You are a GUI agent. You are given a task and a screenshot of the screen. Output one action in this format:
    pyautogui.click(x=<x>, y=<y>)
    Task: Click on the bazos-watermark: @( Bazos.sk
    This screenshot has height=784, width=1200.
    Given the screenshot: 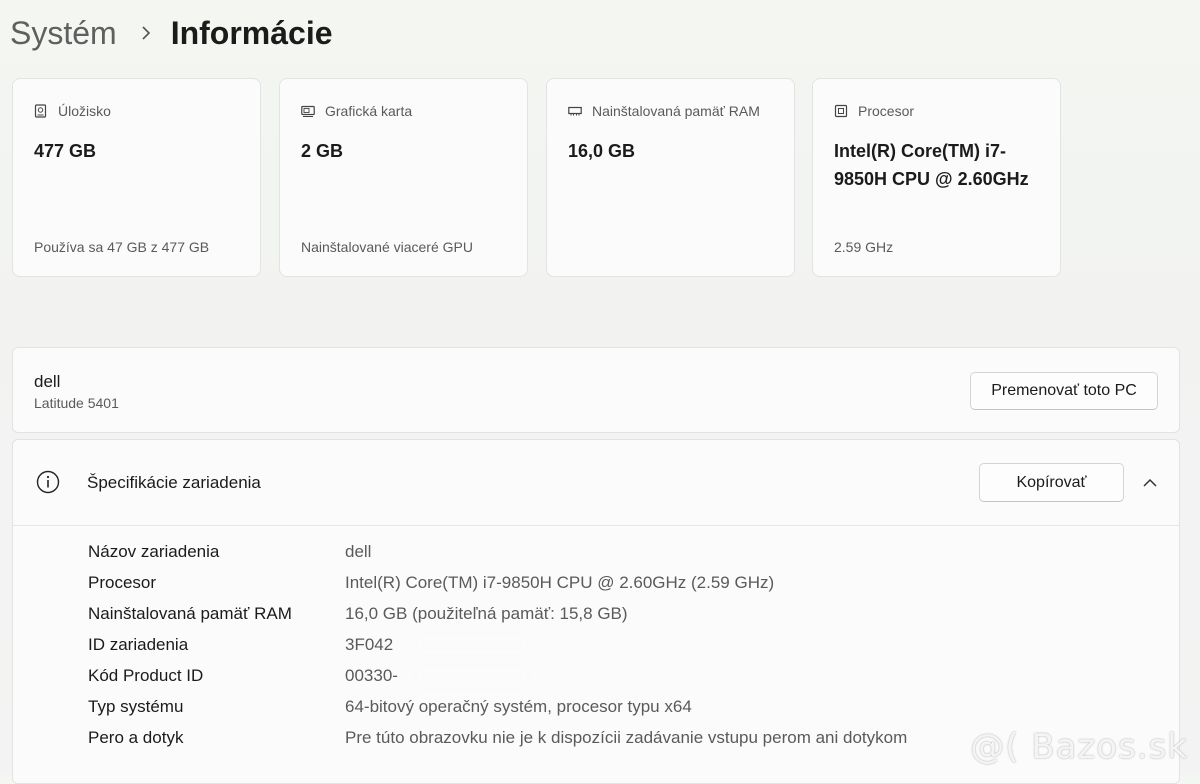 What is the action you would take?
    pyautogui.click(x=1079, y=747)
    